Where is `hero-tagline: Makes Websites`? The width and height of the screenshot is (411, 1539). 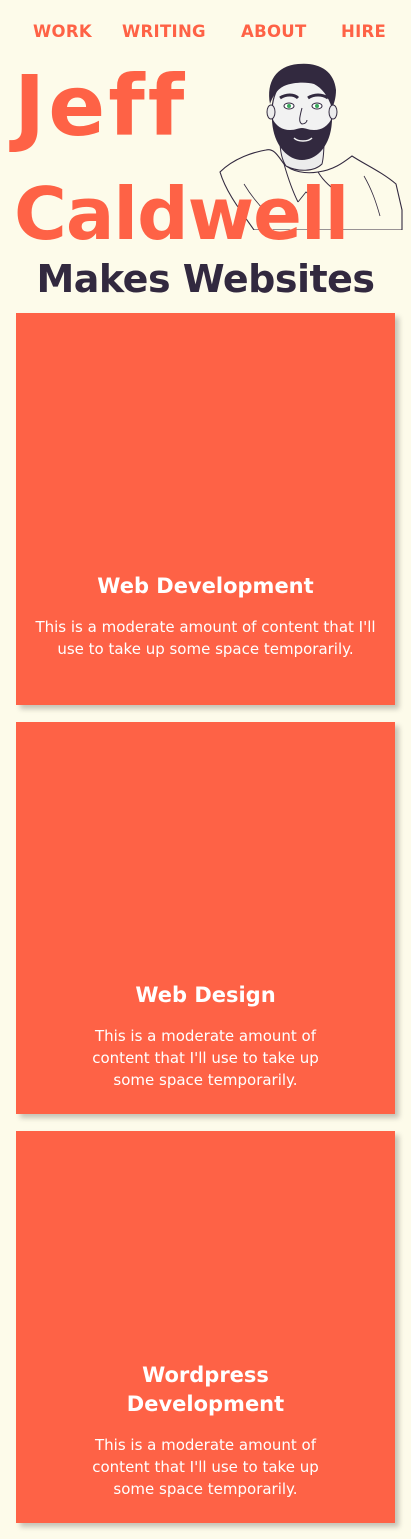 hero-tagline: Makes Websites is located at coordinates (205, 279).